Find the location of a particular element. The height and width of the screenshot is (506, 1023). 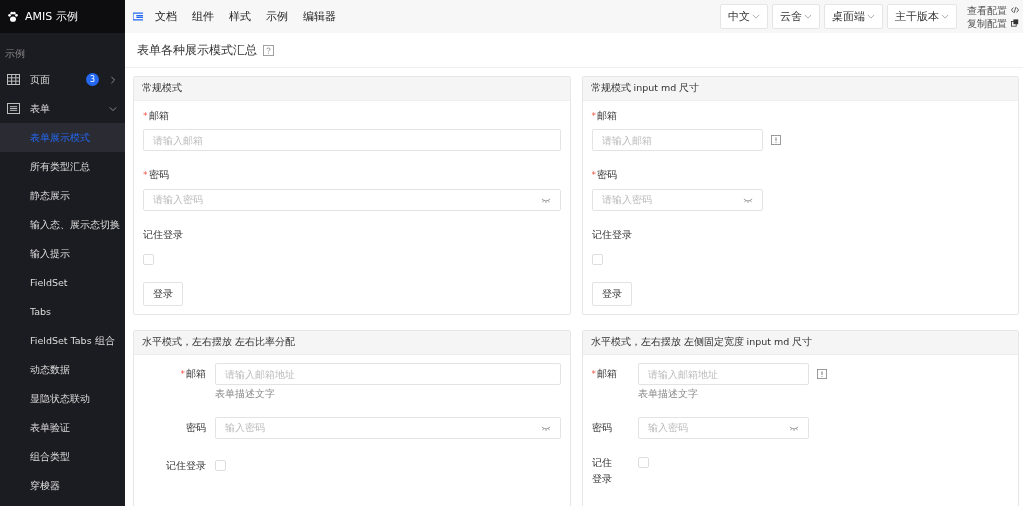

paw-icon is located at coordinates (13, 16).